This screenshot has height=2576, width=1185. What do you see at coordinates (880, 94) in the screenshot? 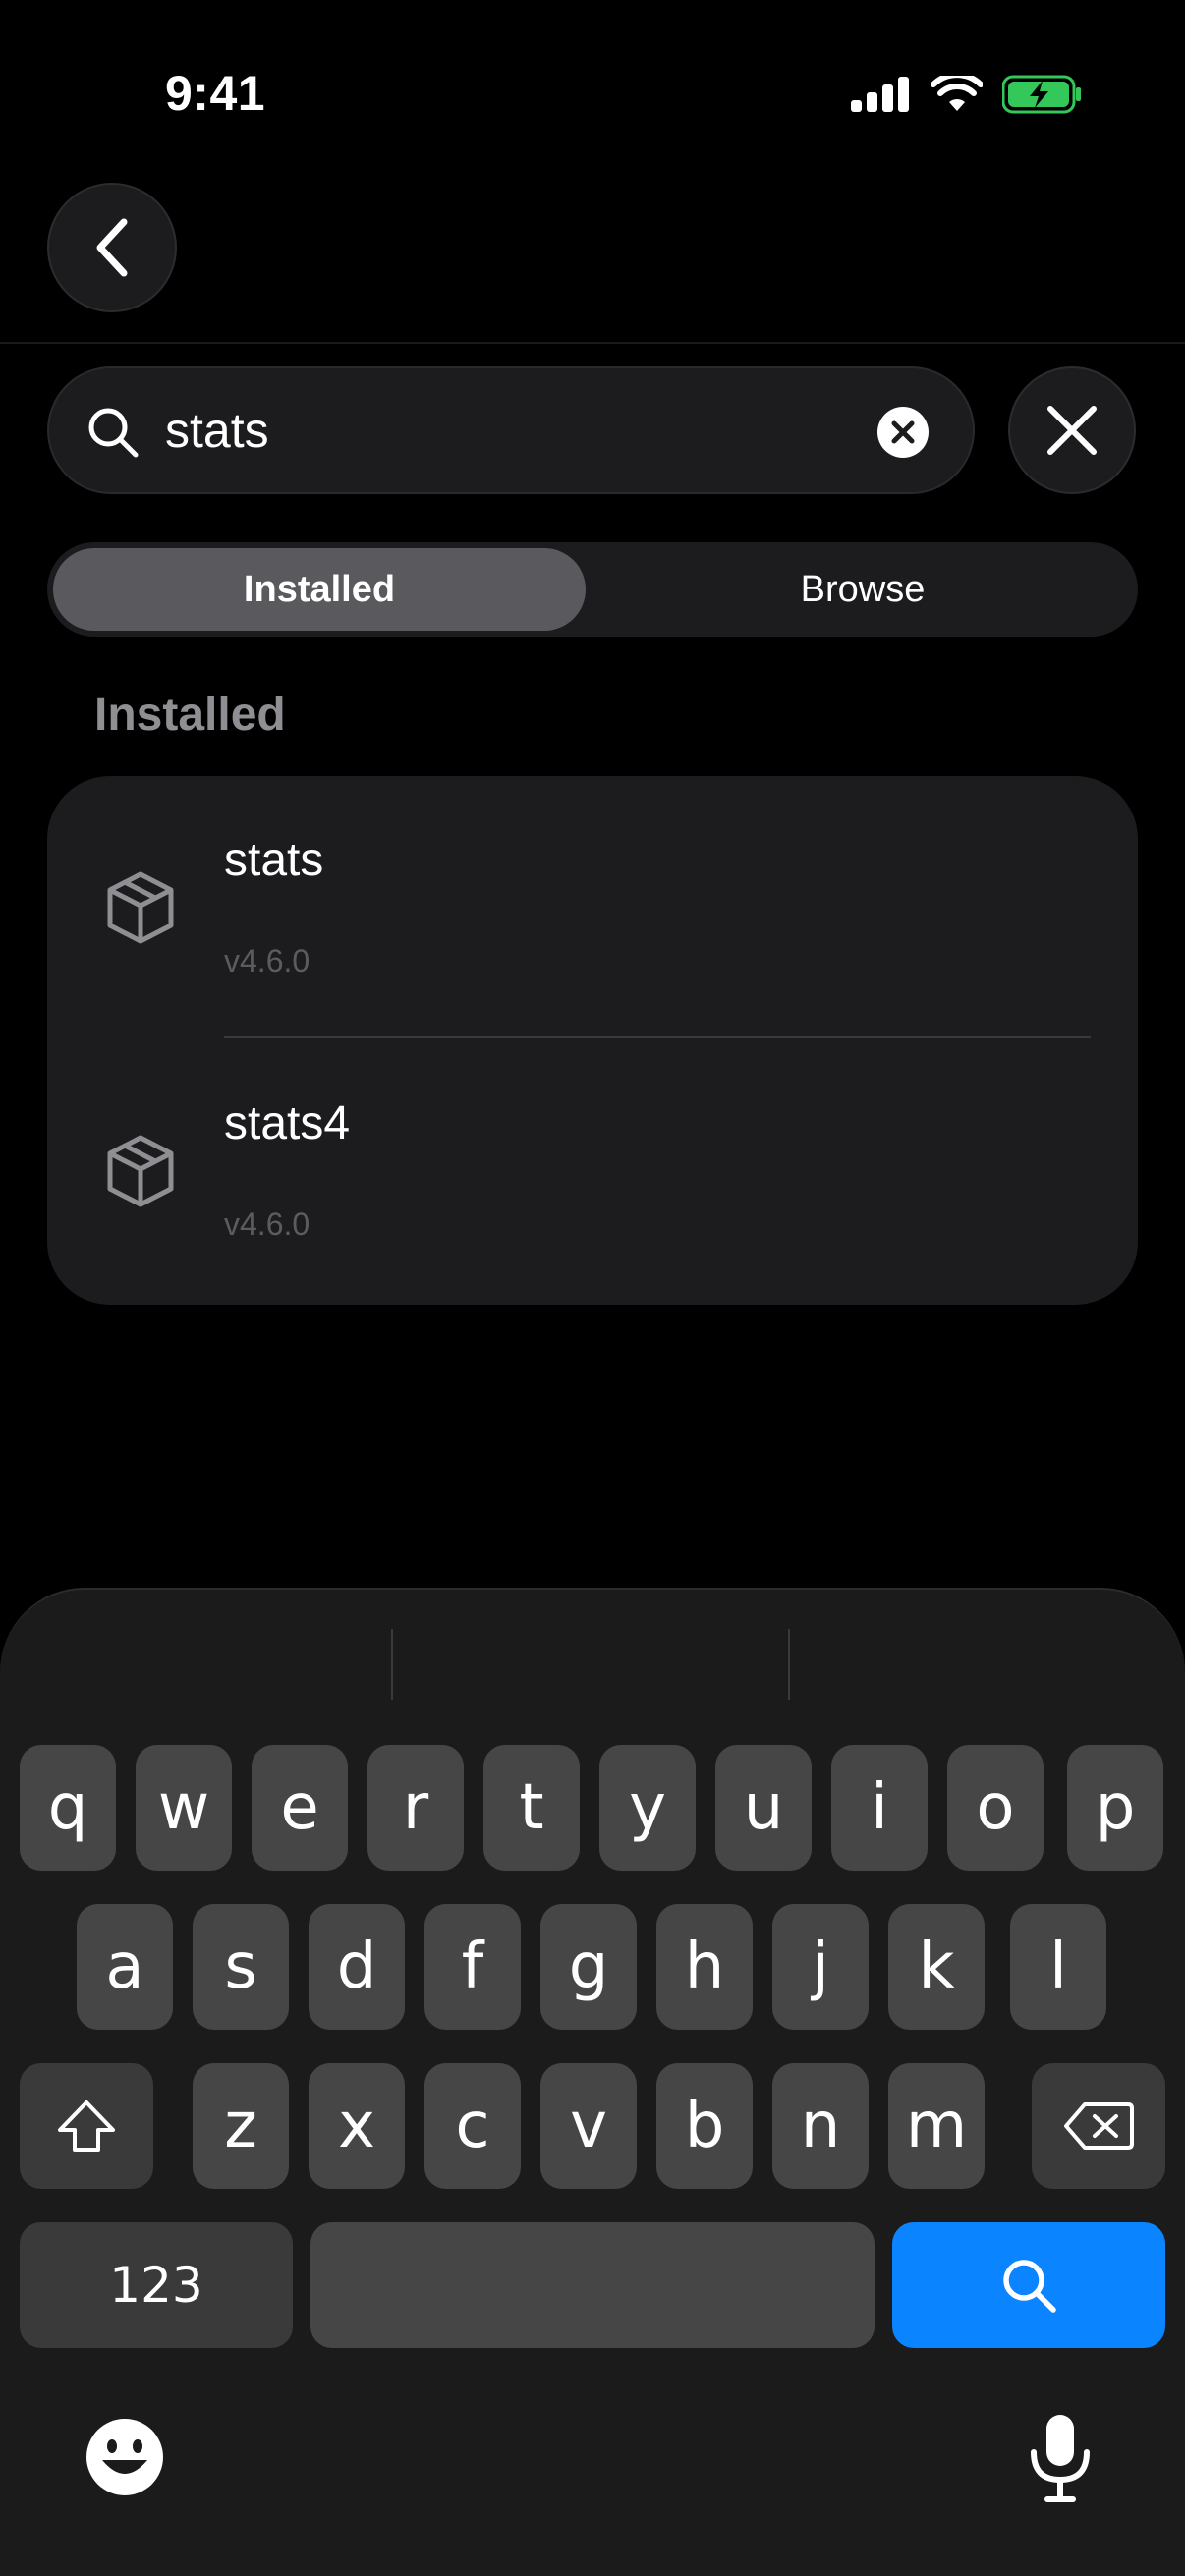
I see `cellular-signal-icon` at bounding box center [880, 94].